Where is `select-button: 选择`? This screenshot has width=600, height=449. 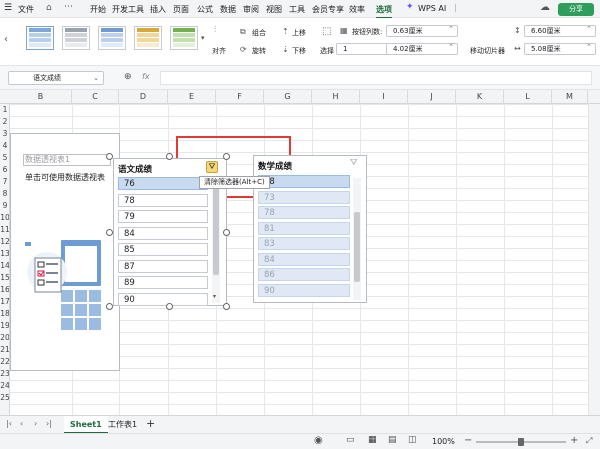
select-button: 选择 is located at coordinates (327, 51).